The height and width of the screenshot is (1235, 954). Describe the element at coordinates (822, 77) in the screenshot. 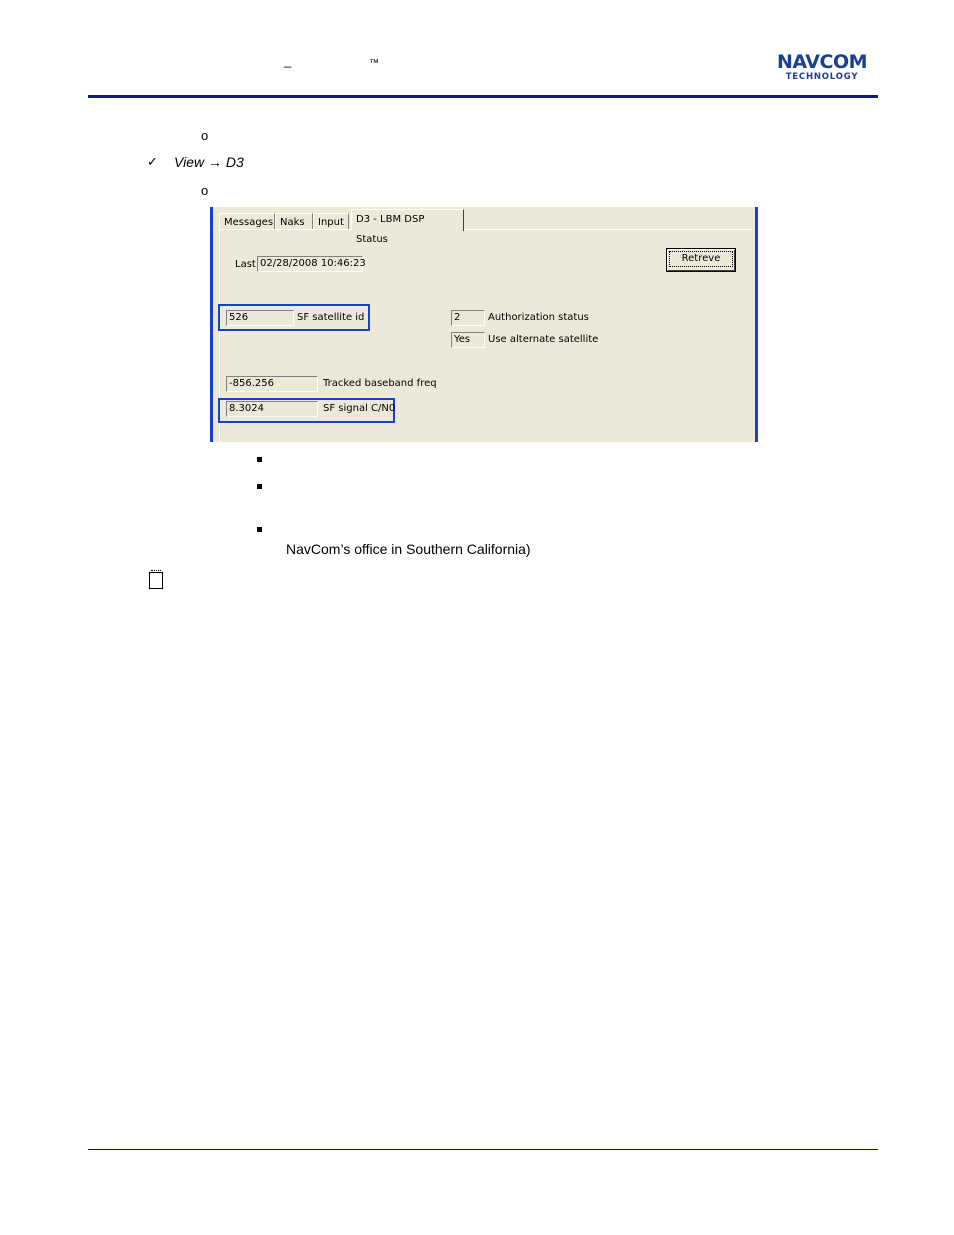

I see `logo-subtitle: TECHNOLOGY` at that location.